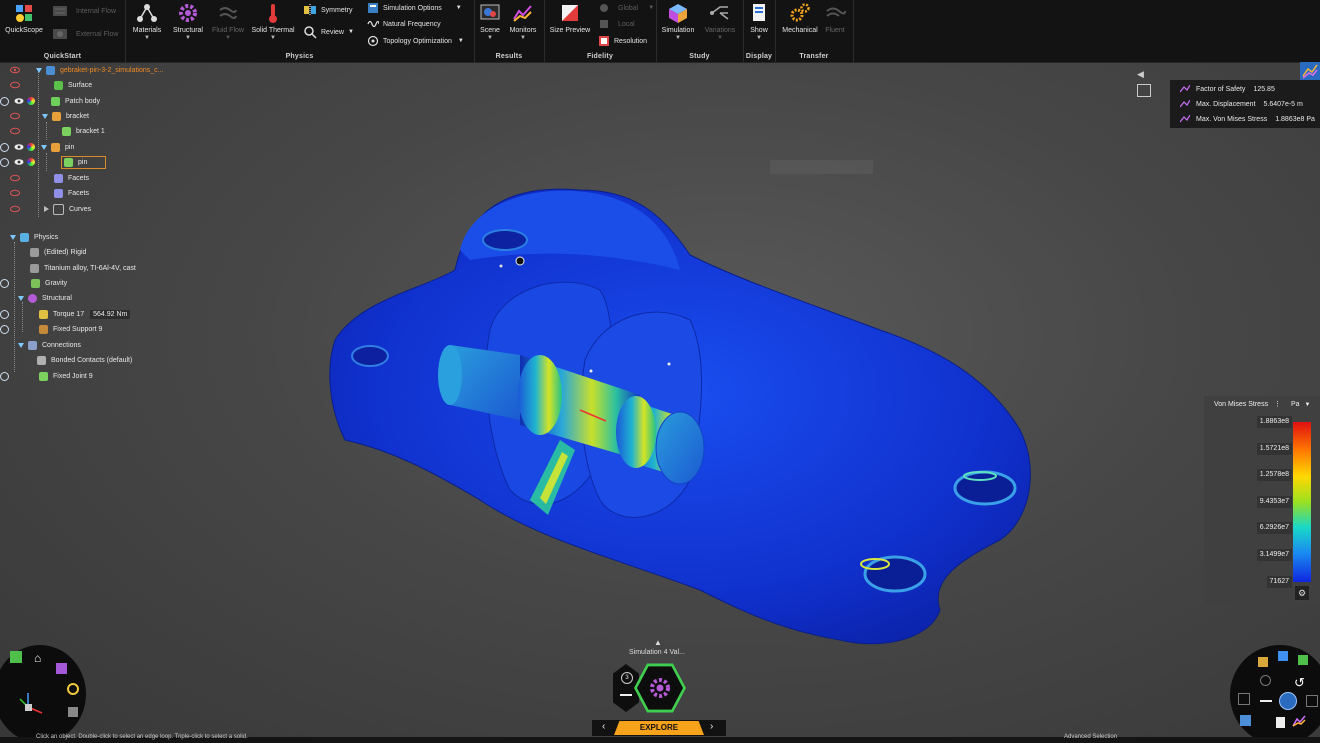 This screenshot has width=1320, height=743. What do you see at coordinates (1149, 81) in the screenshot?
I see `collapse-panel-button: ◀` at bounding box center [1149, 81].